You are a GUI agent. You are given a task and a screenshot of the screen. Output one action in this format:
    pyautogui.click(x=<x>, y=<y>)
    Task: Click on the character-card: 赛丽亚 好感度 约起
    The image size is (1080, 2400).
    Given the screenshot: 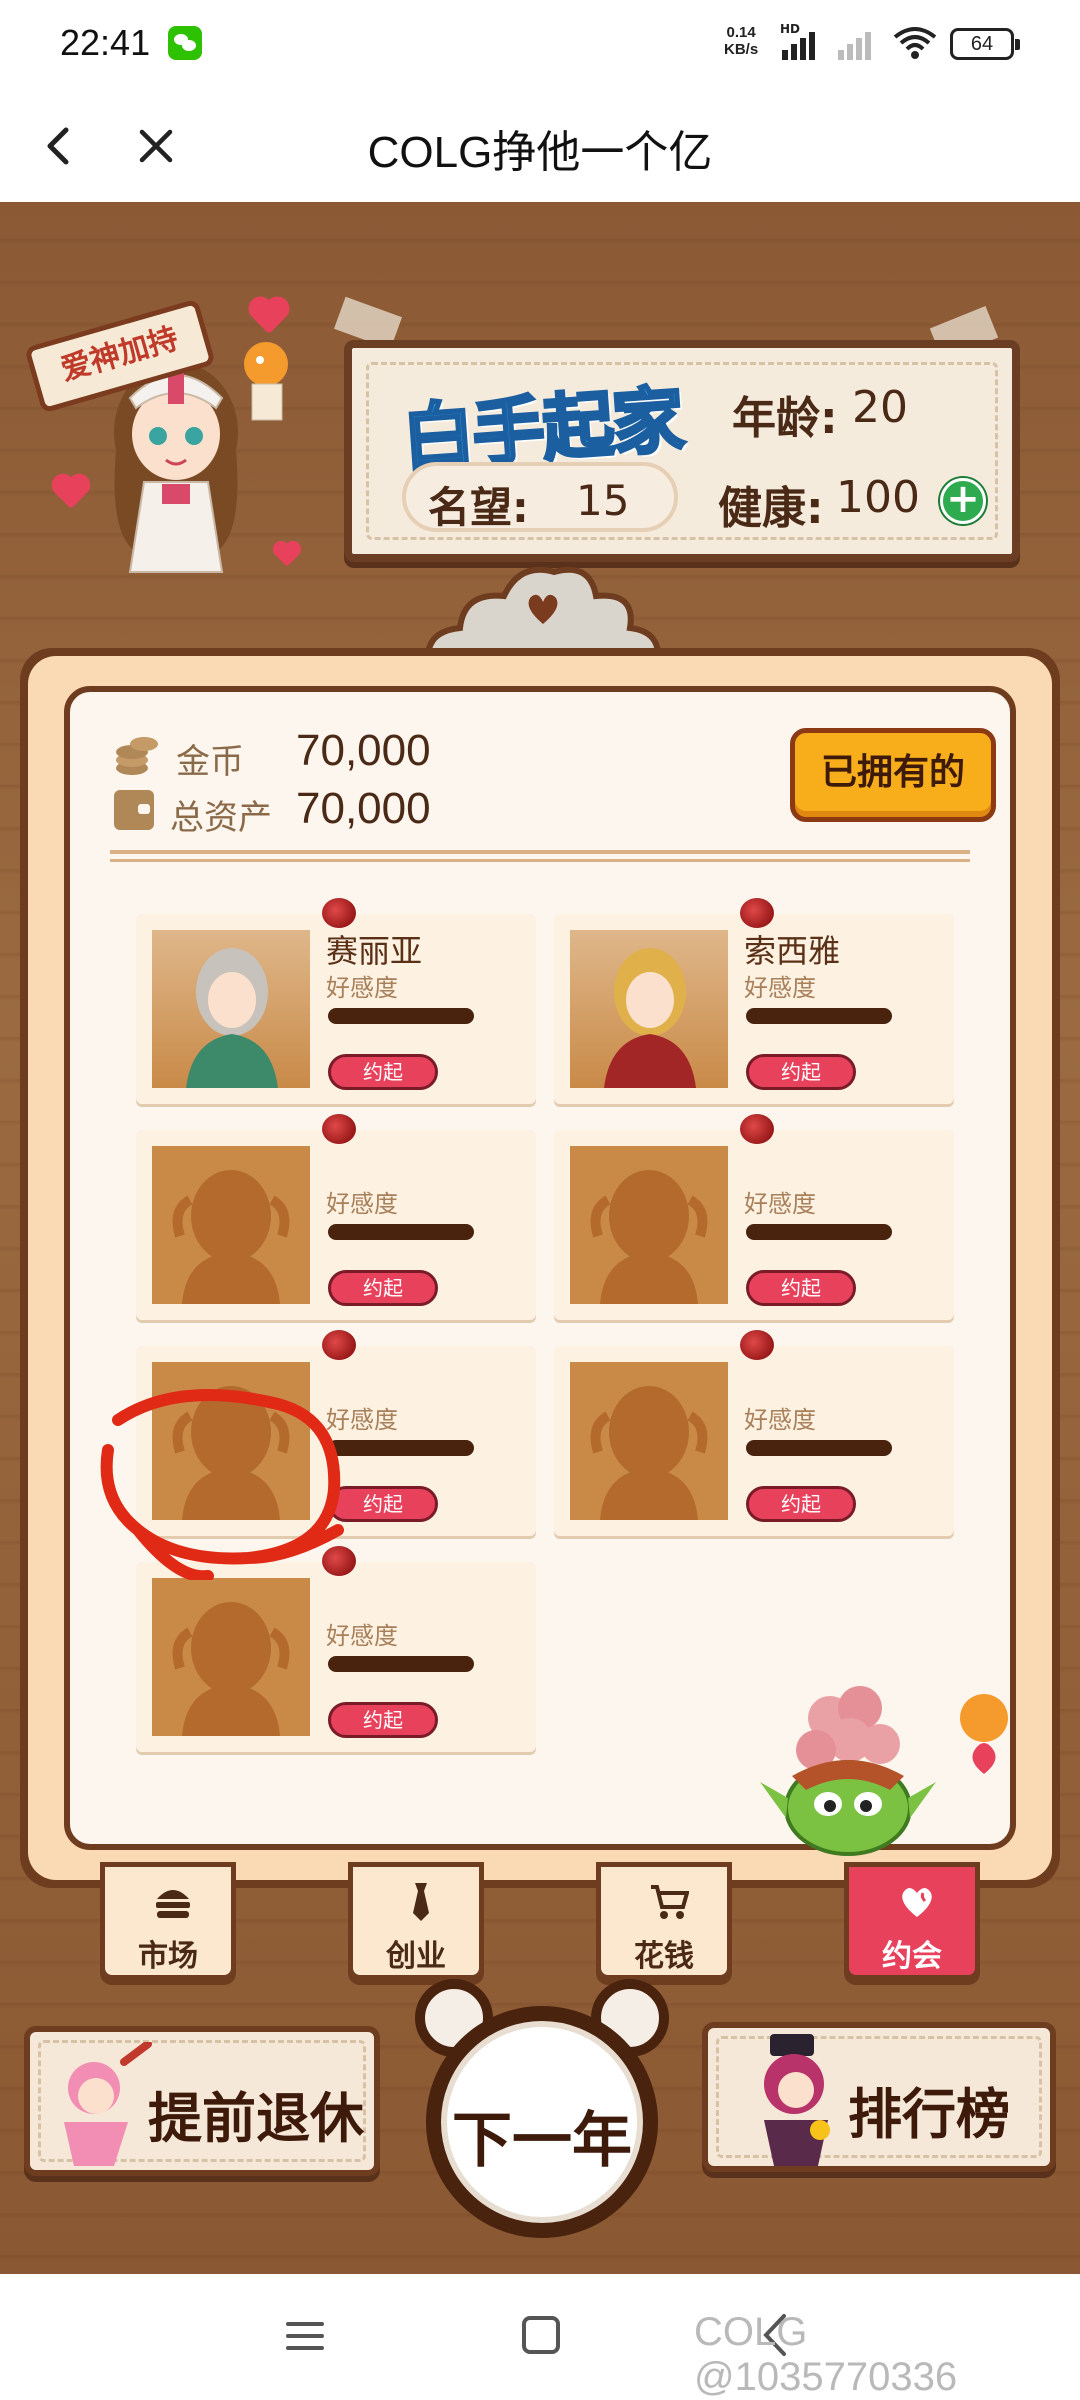 What is the action you would take?
    pyautogui.click(x=336, y=1001)
    